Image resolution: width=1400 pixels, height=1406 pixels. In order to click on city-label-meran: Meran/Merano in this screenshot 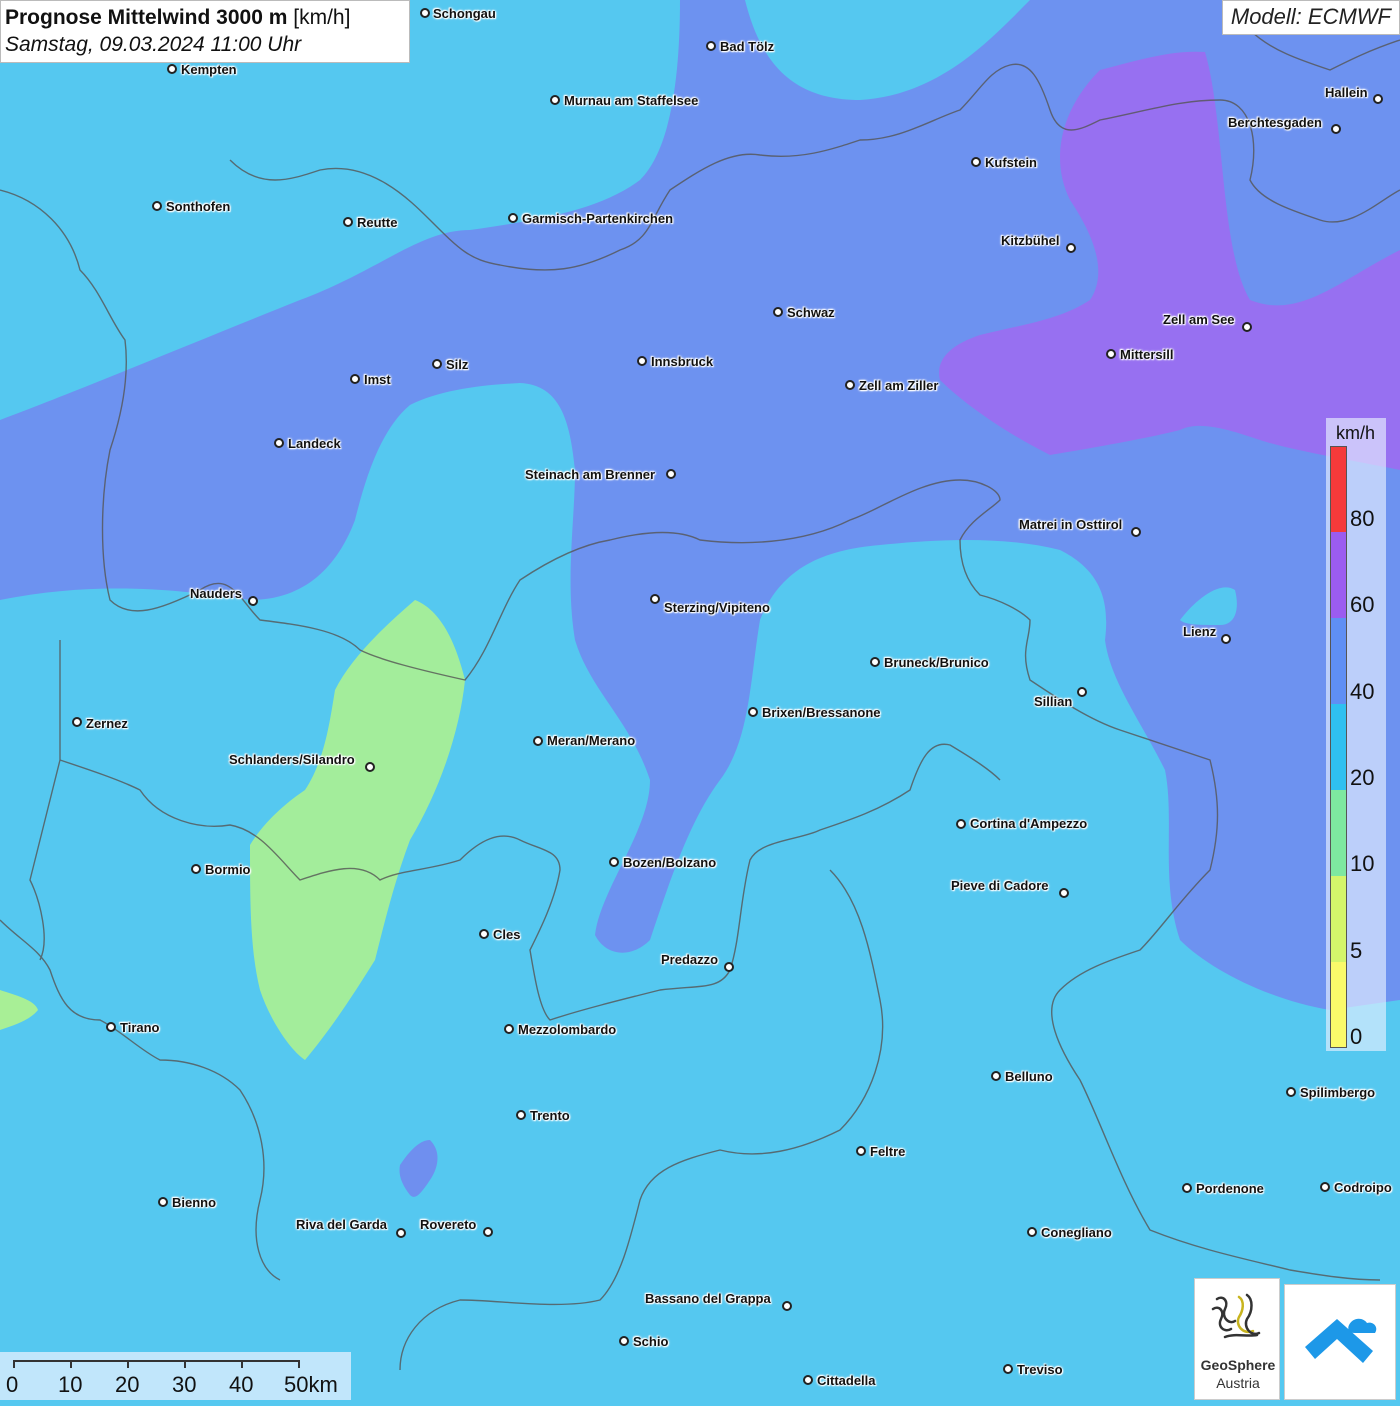, I will do `click(591, 740)`.